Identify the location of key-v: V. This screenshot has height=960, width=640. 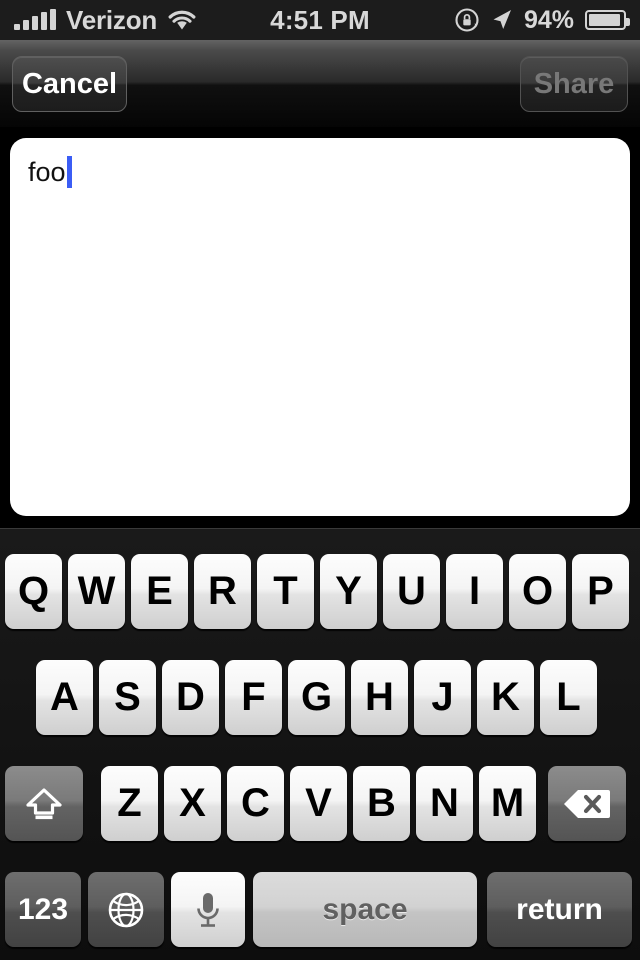
(318, 803).